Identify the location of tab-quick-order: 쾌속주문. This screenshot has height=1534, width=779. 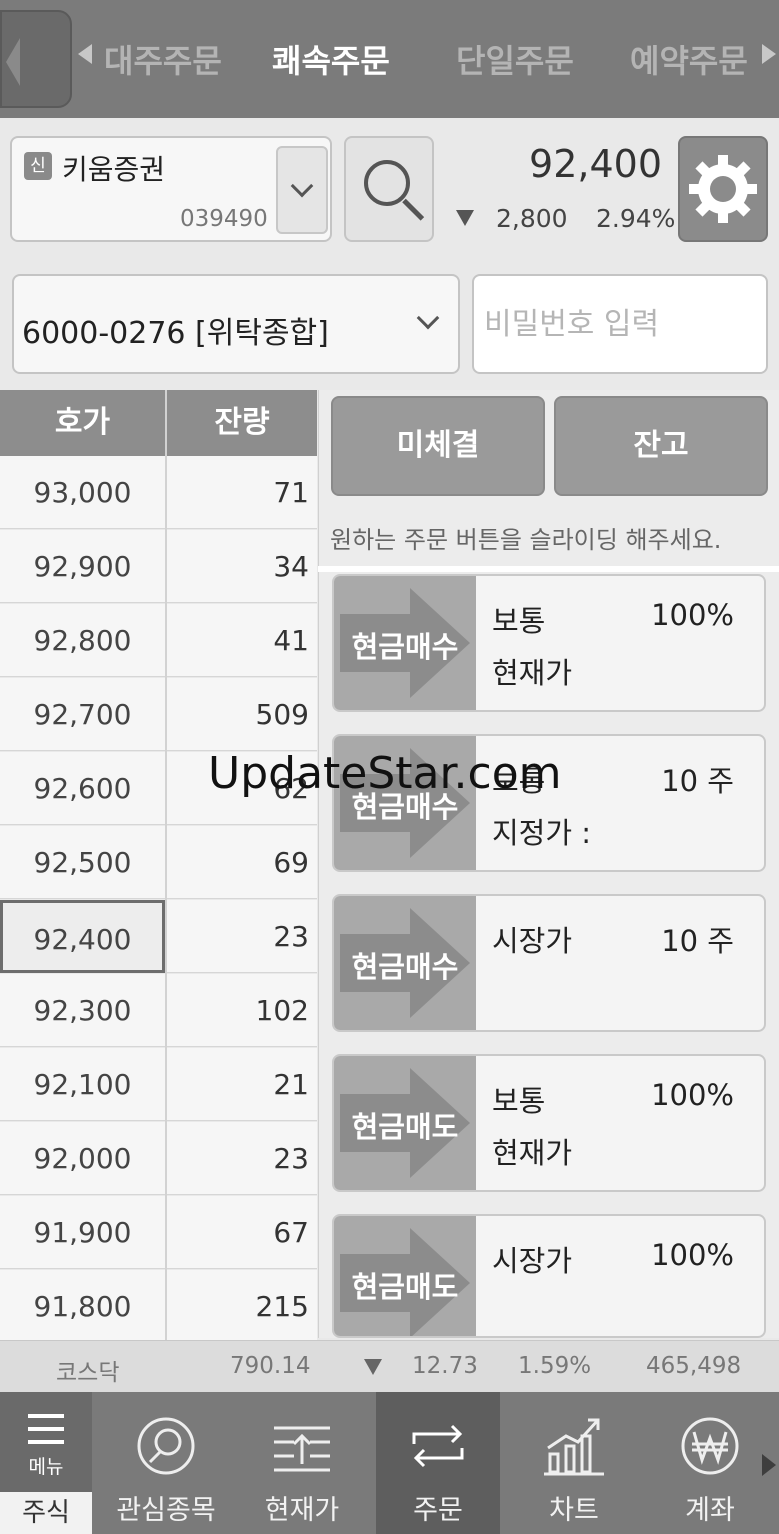
(331, 59).